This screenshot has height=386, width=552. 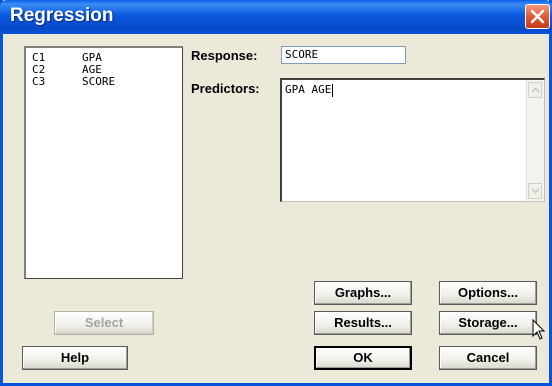 I want to click on ok-button: OK, so click(x=363, y=358).